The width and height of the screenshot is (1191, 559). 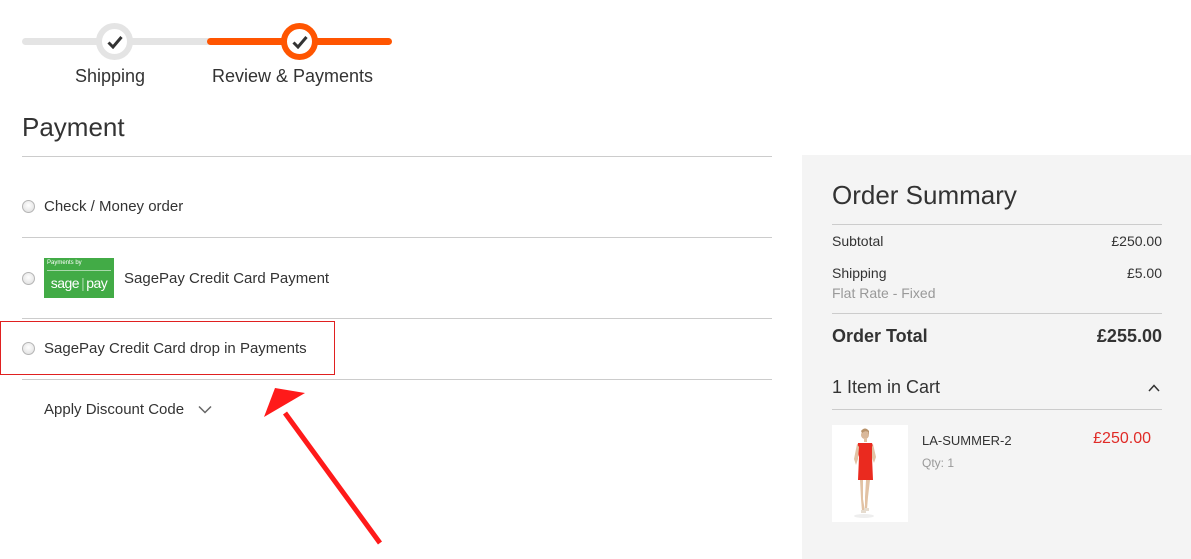 I want to click on apply-discount-label: Apply Discount Code, so click(x=114, y=409).